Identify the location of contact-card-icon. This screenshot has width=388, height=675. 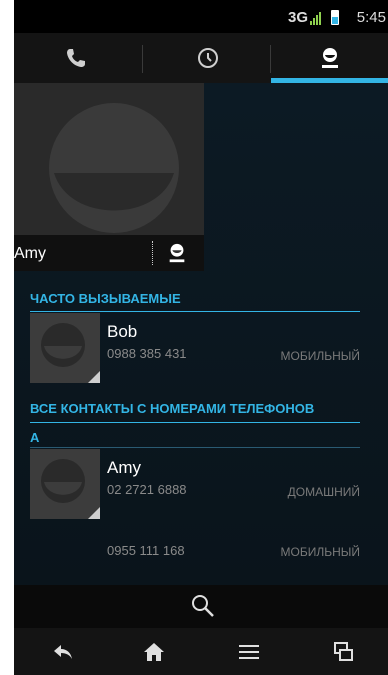
(177, 253).